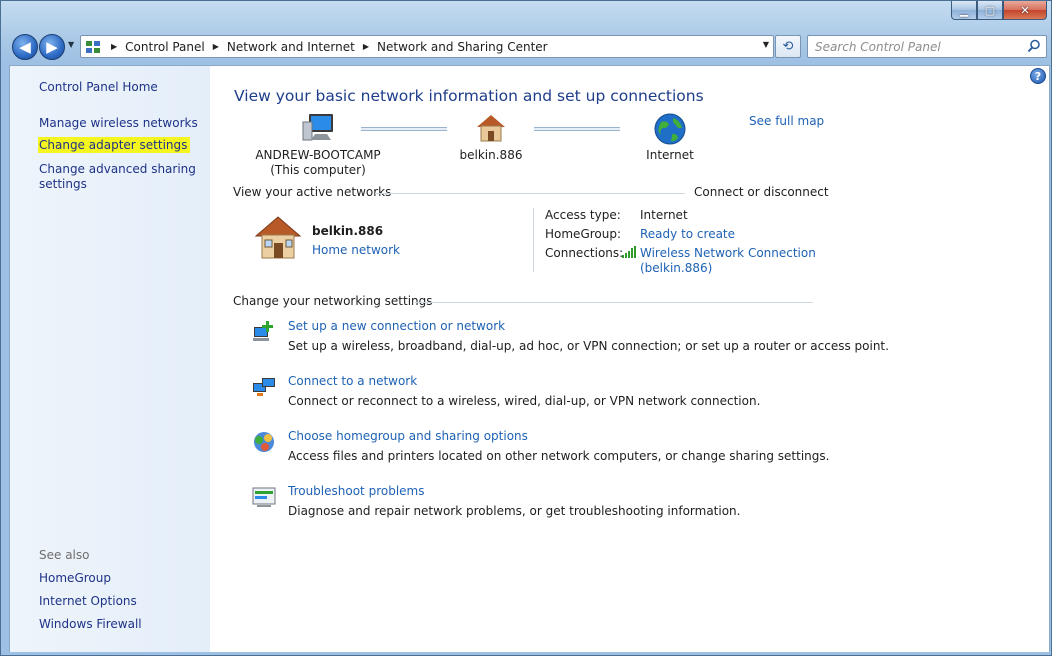  I want to click on minimize-icon: ▁, so click(964, 10).